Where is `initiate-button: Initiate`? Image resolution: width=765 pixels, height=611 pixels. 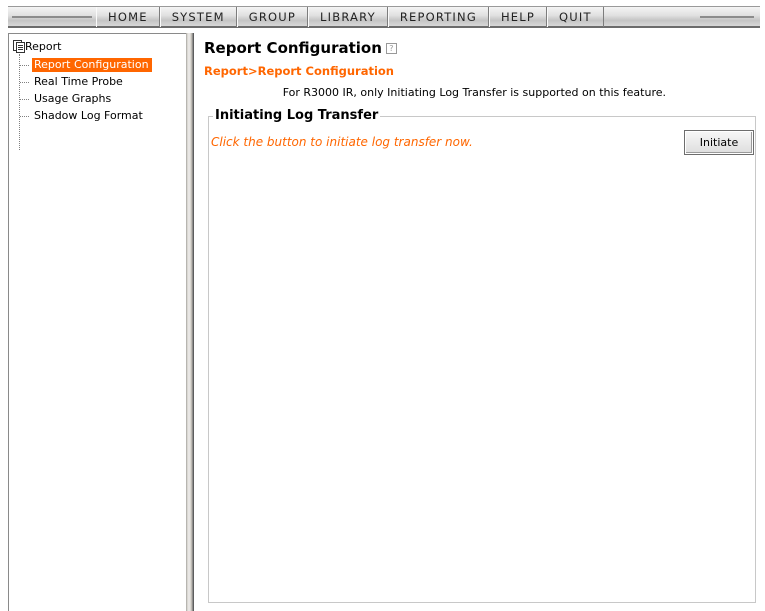 initiate-button: Initiate is located at coordinates (719, 142).